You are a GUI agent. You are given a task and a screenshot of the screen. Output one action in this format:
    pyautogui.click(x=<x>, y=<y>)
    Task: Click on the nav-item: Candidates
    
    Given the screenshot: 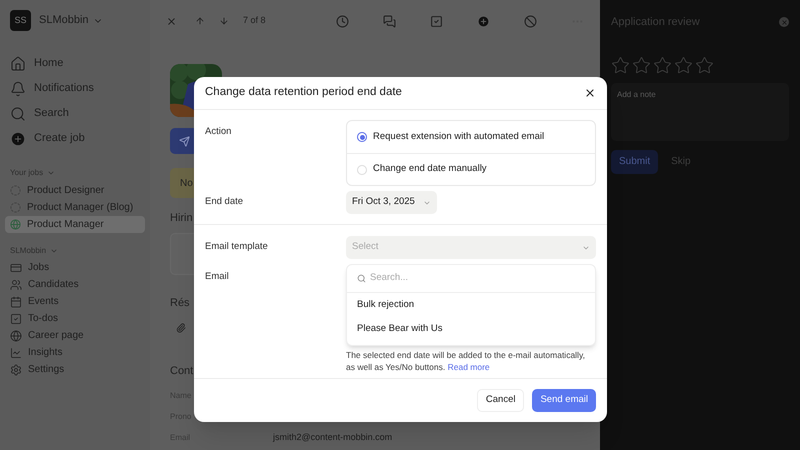 What is the action you would take?
    pyautogui.click(x=53, y=284)
    